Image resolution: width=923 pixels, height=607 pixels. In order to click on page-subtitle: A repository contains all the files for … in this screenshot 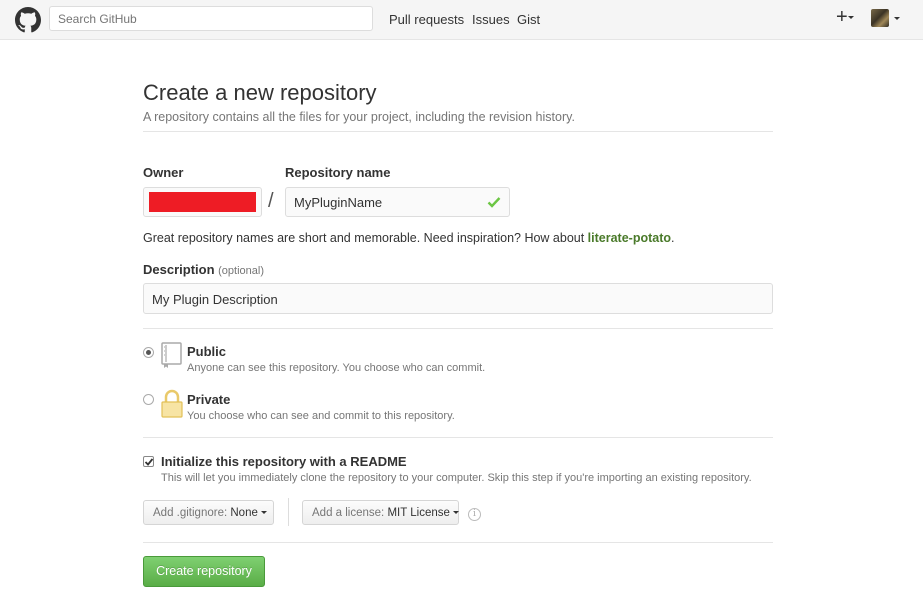, I will do `click(359, 117)`.